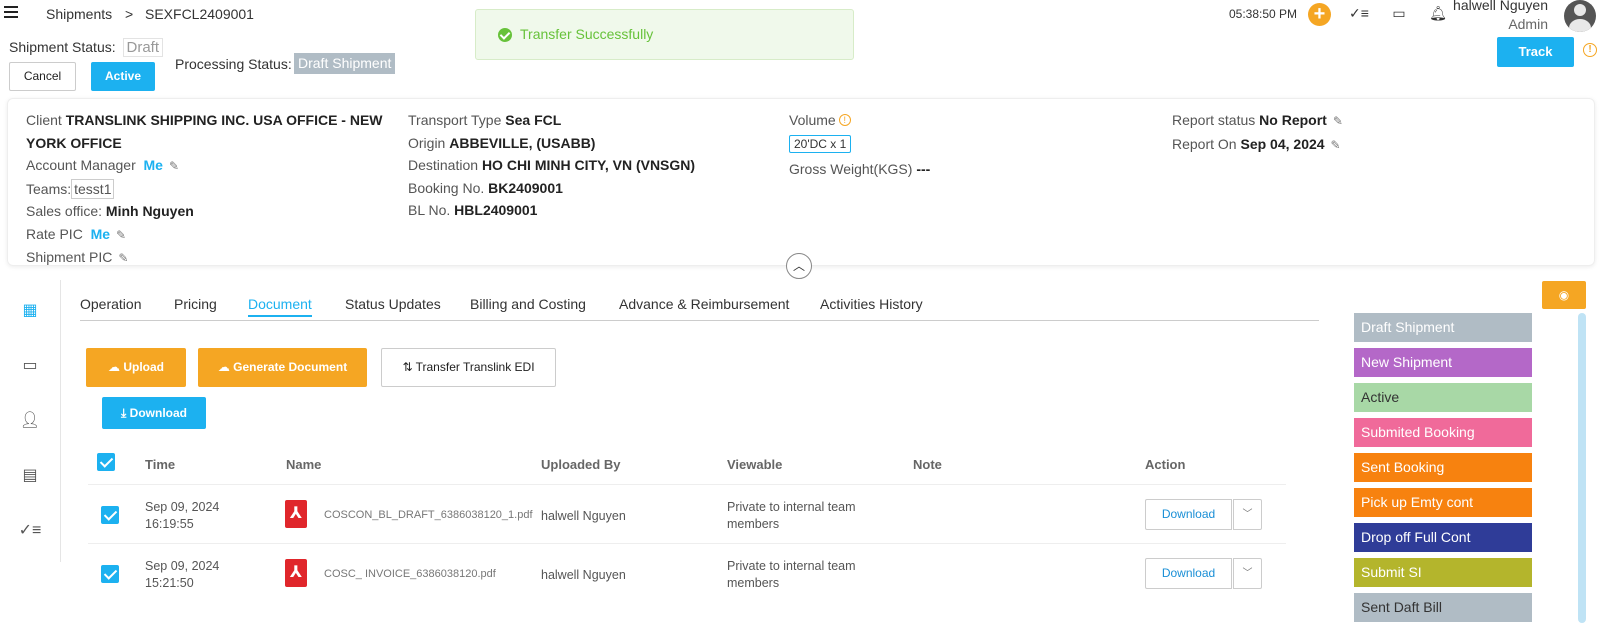  What do you see at coordinates (30, 421) in the screenshot?
I see `user-icon: 👤︎` at bounding box center [30, 421].